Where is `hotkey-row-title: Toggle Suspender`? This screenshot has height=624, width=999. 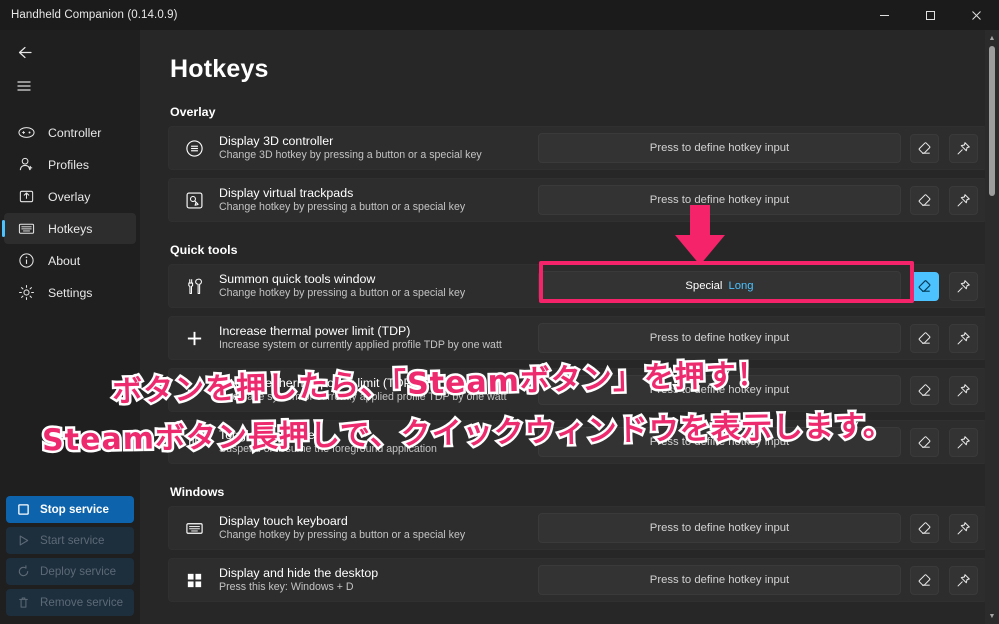 hotkey-row-title: Toggle Suspender is located at coordinates (269, 435).